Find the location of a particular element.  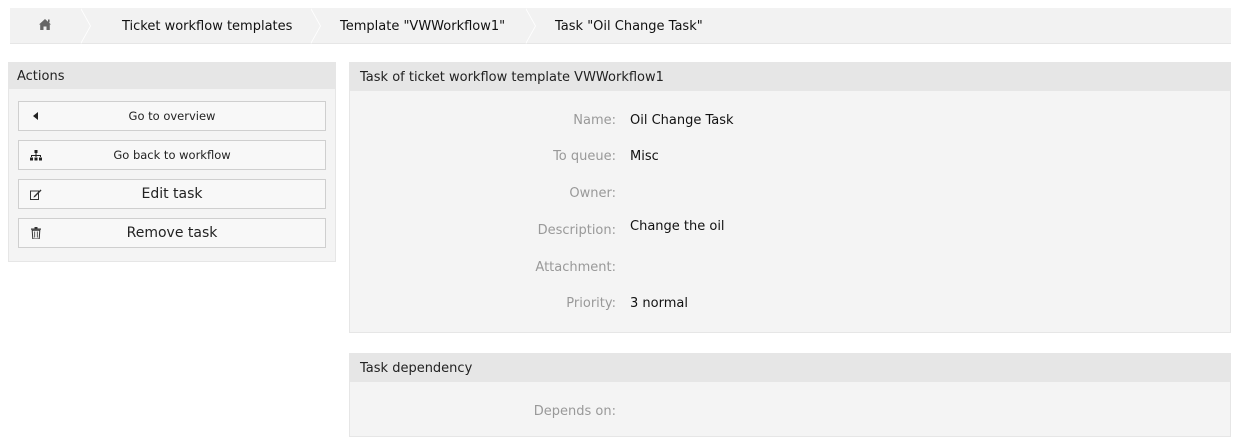

edit-icon is located at coordinates (36, 194).